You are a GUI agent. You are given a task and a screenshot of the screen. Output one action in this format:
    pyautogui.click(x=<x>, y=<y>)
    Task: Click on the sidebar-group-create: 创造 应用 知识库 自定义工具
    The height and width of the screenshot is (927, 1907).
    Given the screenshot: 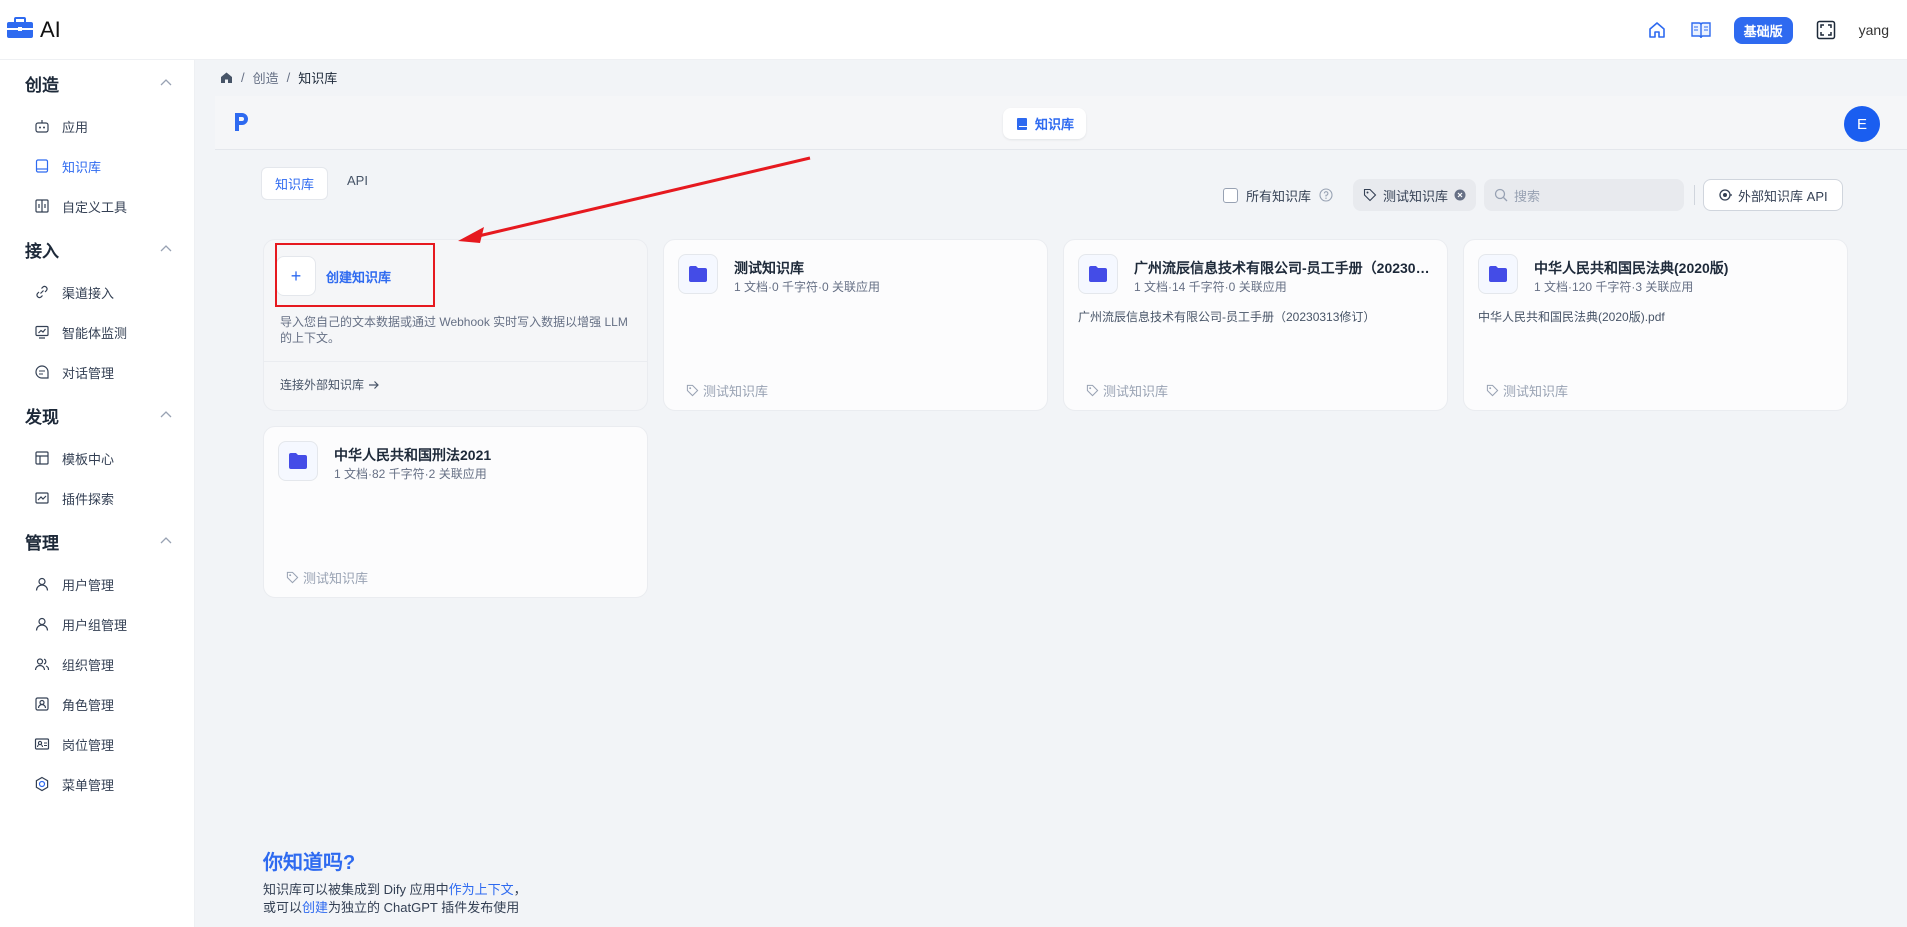 What is the action you would take?
    pyautogui.click(x=97, y=143)
    